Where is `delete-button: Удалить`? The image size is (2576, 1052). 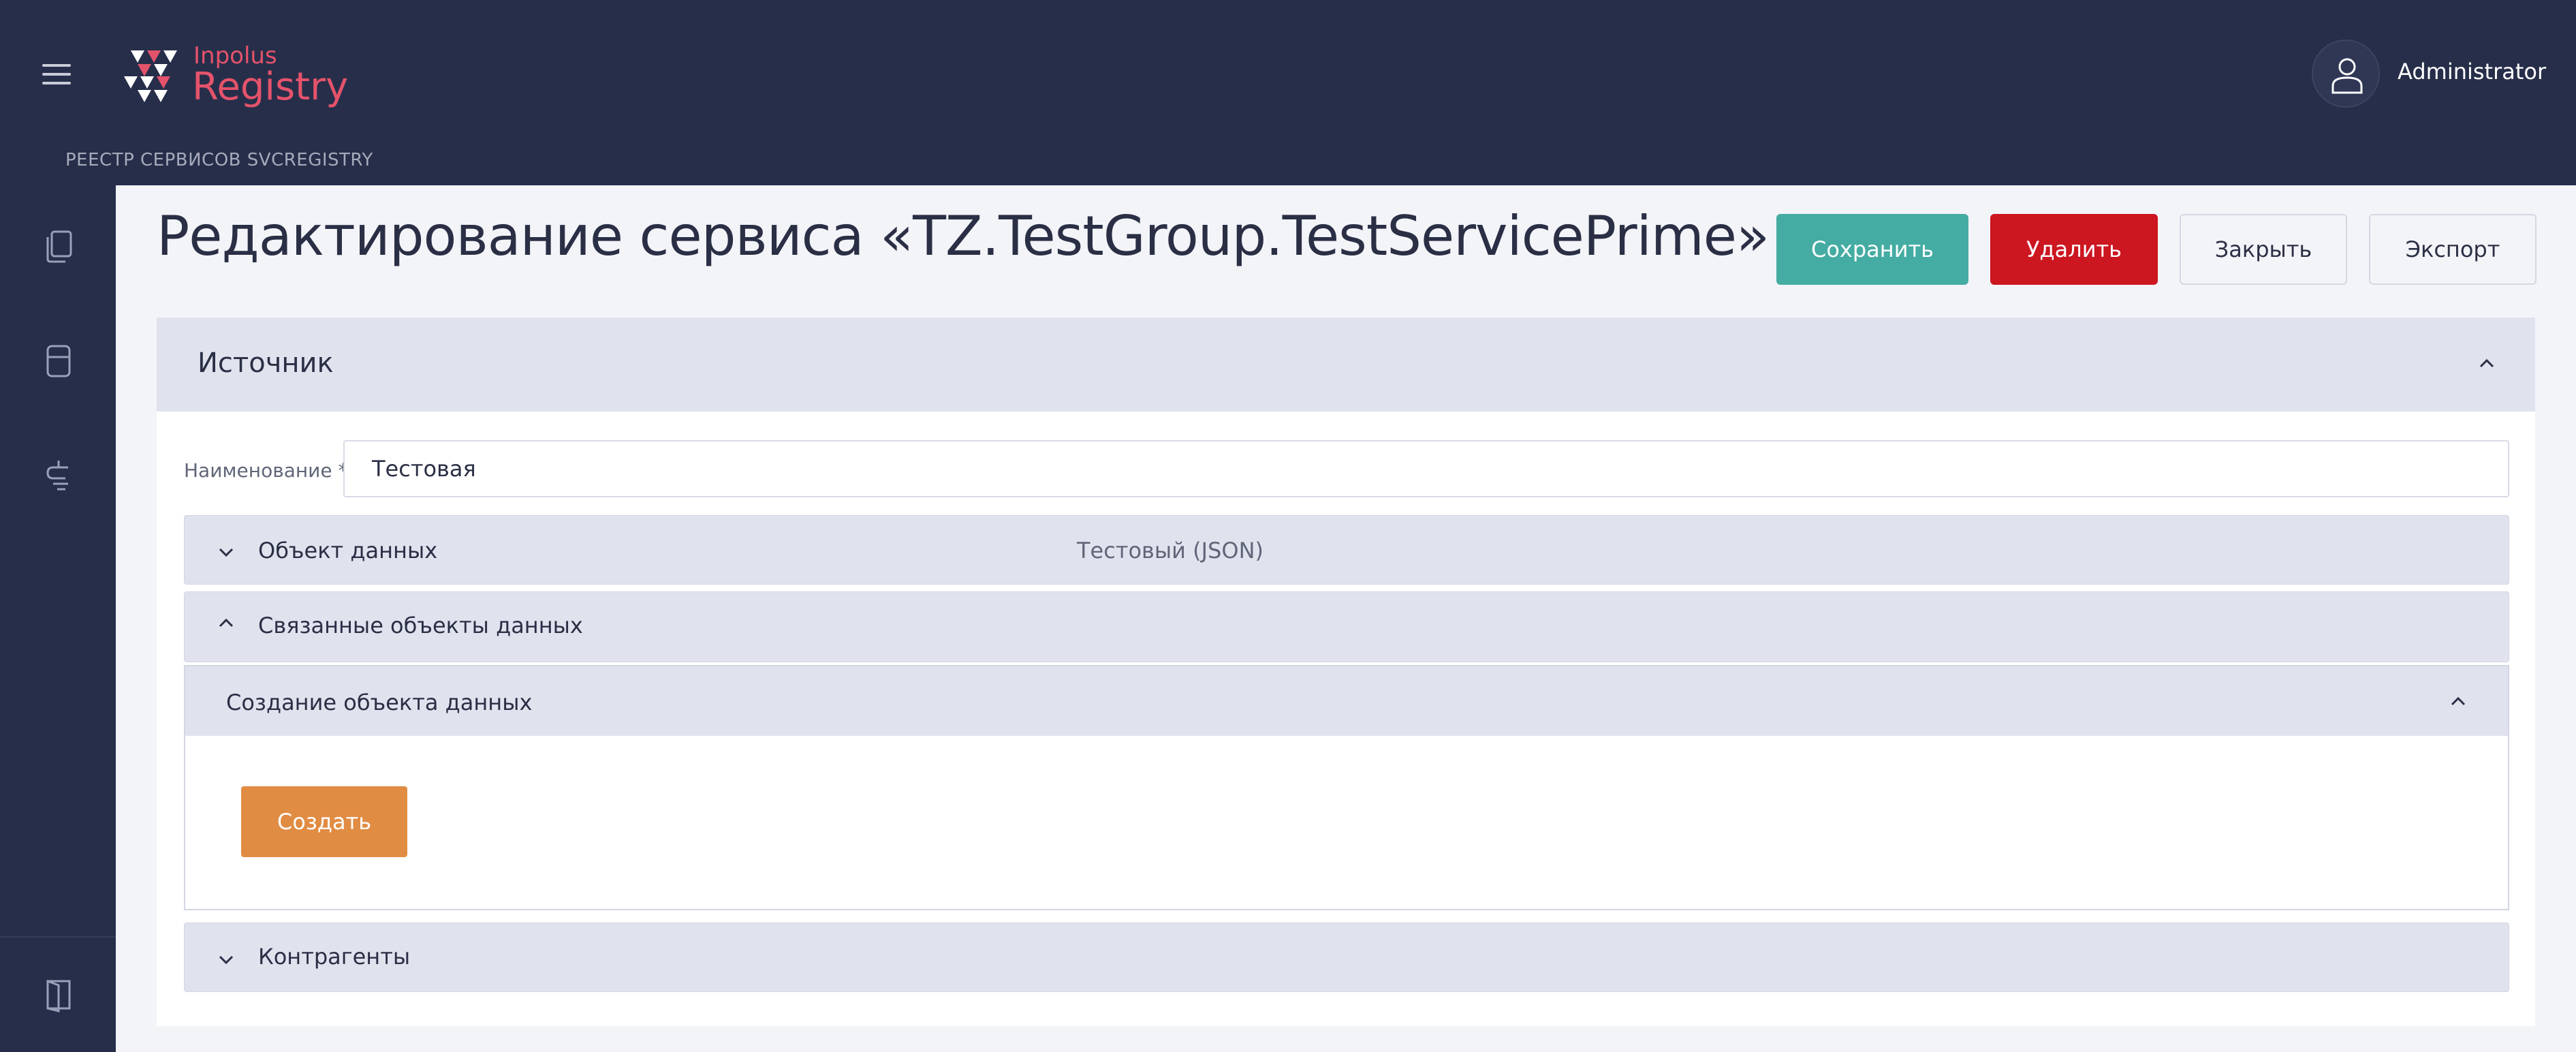 delete-button: Удалить is located at coordinates (2074, 249).